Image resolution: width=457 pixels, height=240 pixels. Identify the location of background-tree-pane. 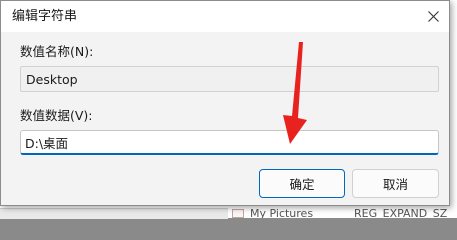
(114, 213).